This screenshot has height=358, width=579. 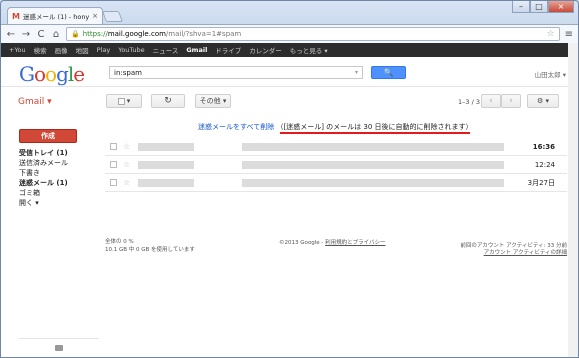 I want to click on terms-link: 利用規約とプライバシー, so click(x=355, y=243).